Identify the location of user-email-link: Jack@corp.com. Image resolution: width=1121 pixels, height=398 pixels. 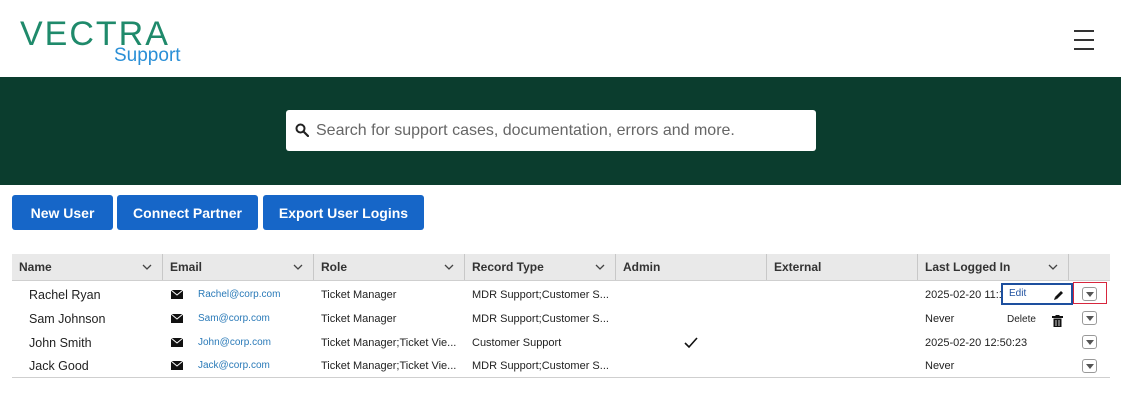
(253, 366).